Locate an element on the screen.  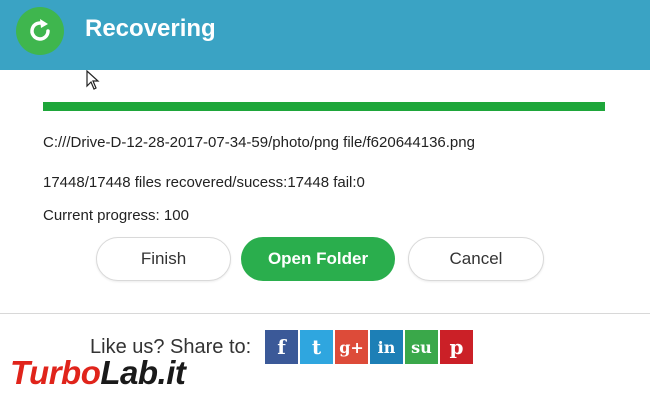
stumbleupon-icon-glyph: su is located at coordinates (421, 347).